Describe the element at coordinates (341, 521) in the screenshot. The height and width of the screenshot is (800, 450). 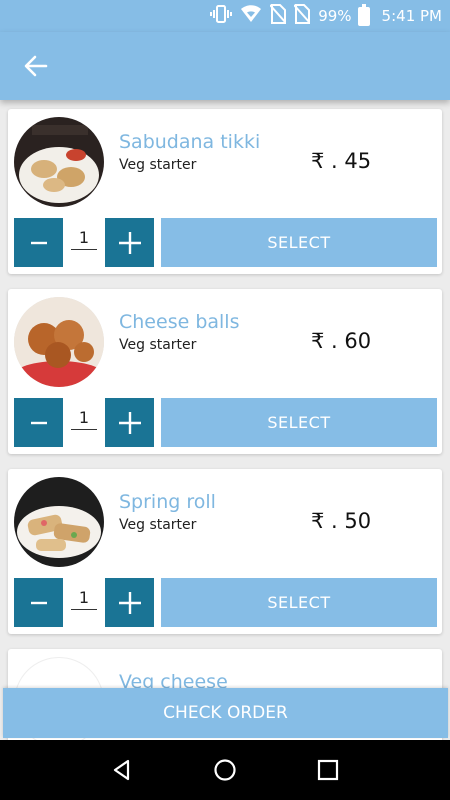
I see `item-price: ₹ . 50` at that location.